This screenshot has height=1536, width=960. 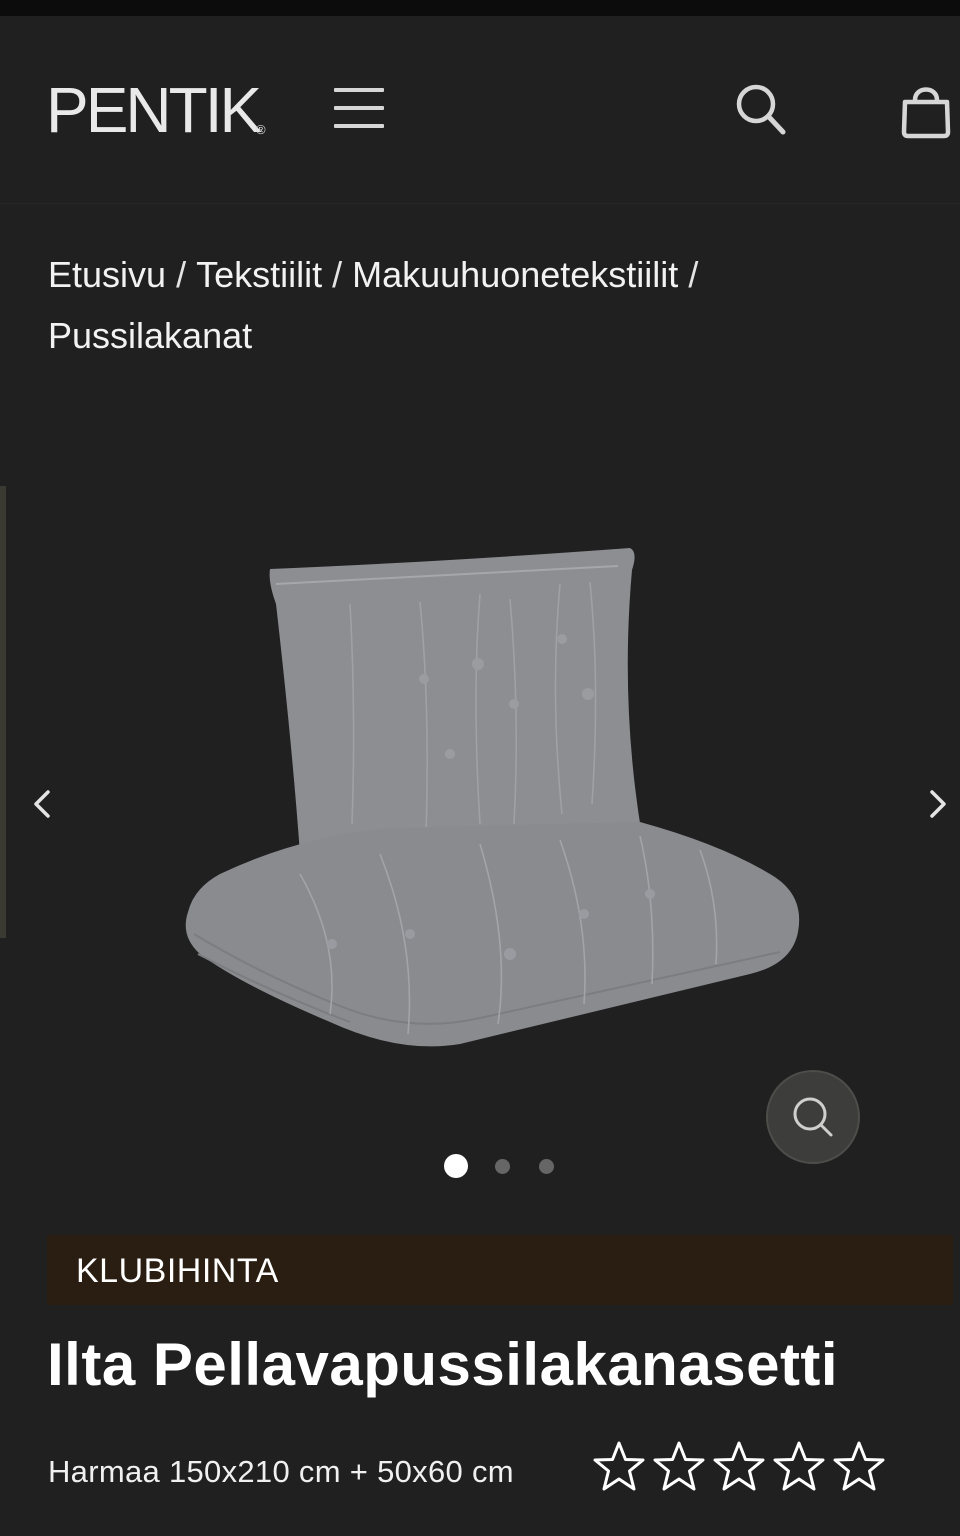 What do you see at coordinates (150, 335) in the screenshot?
I see `breadcrumb-link-pussilakanat: Pussilakanat` at bounding box center [150, 335].